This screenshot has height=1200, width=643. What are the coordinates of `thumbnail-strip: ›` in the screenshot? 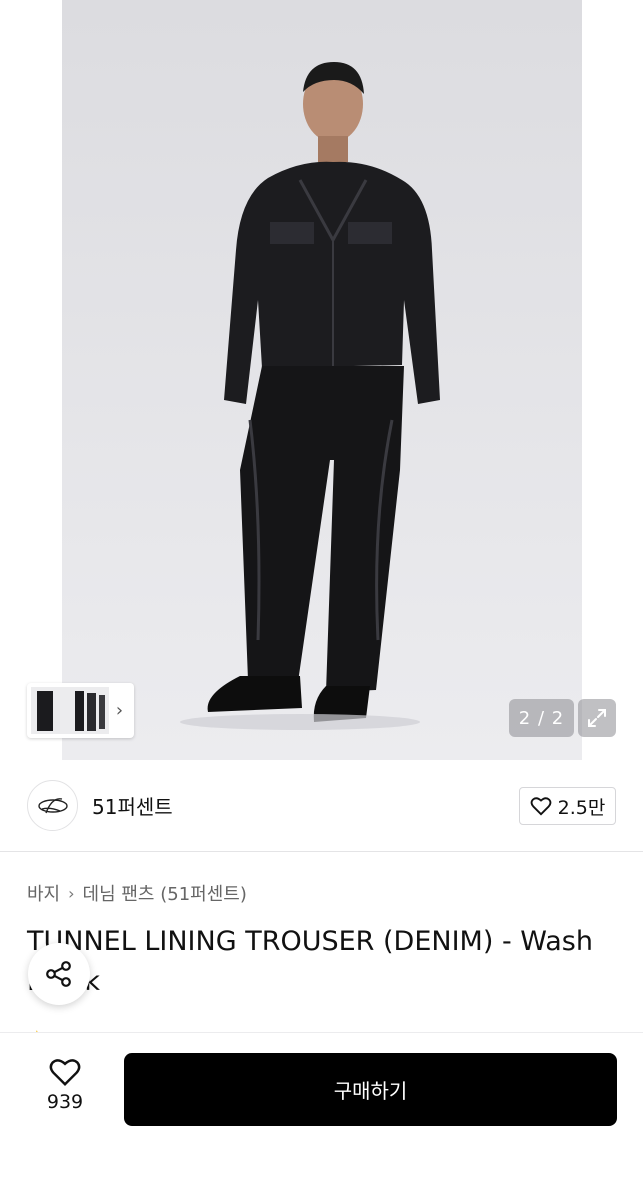 It's located at (80, 710).